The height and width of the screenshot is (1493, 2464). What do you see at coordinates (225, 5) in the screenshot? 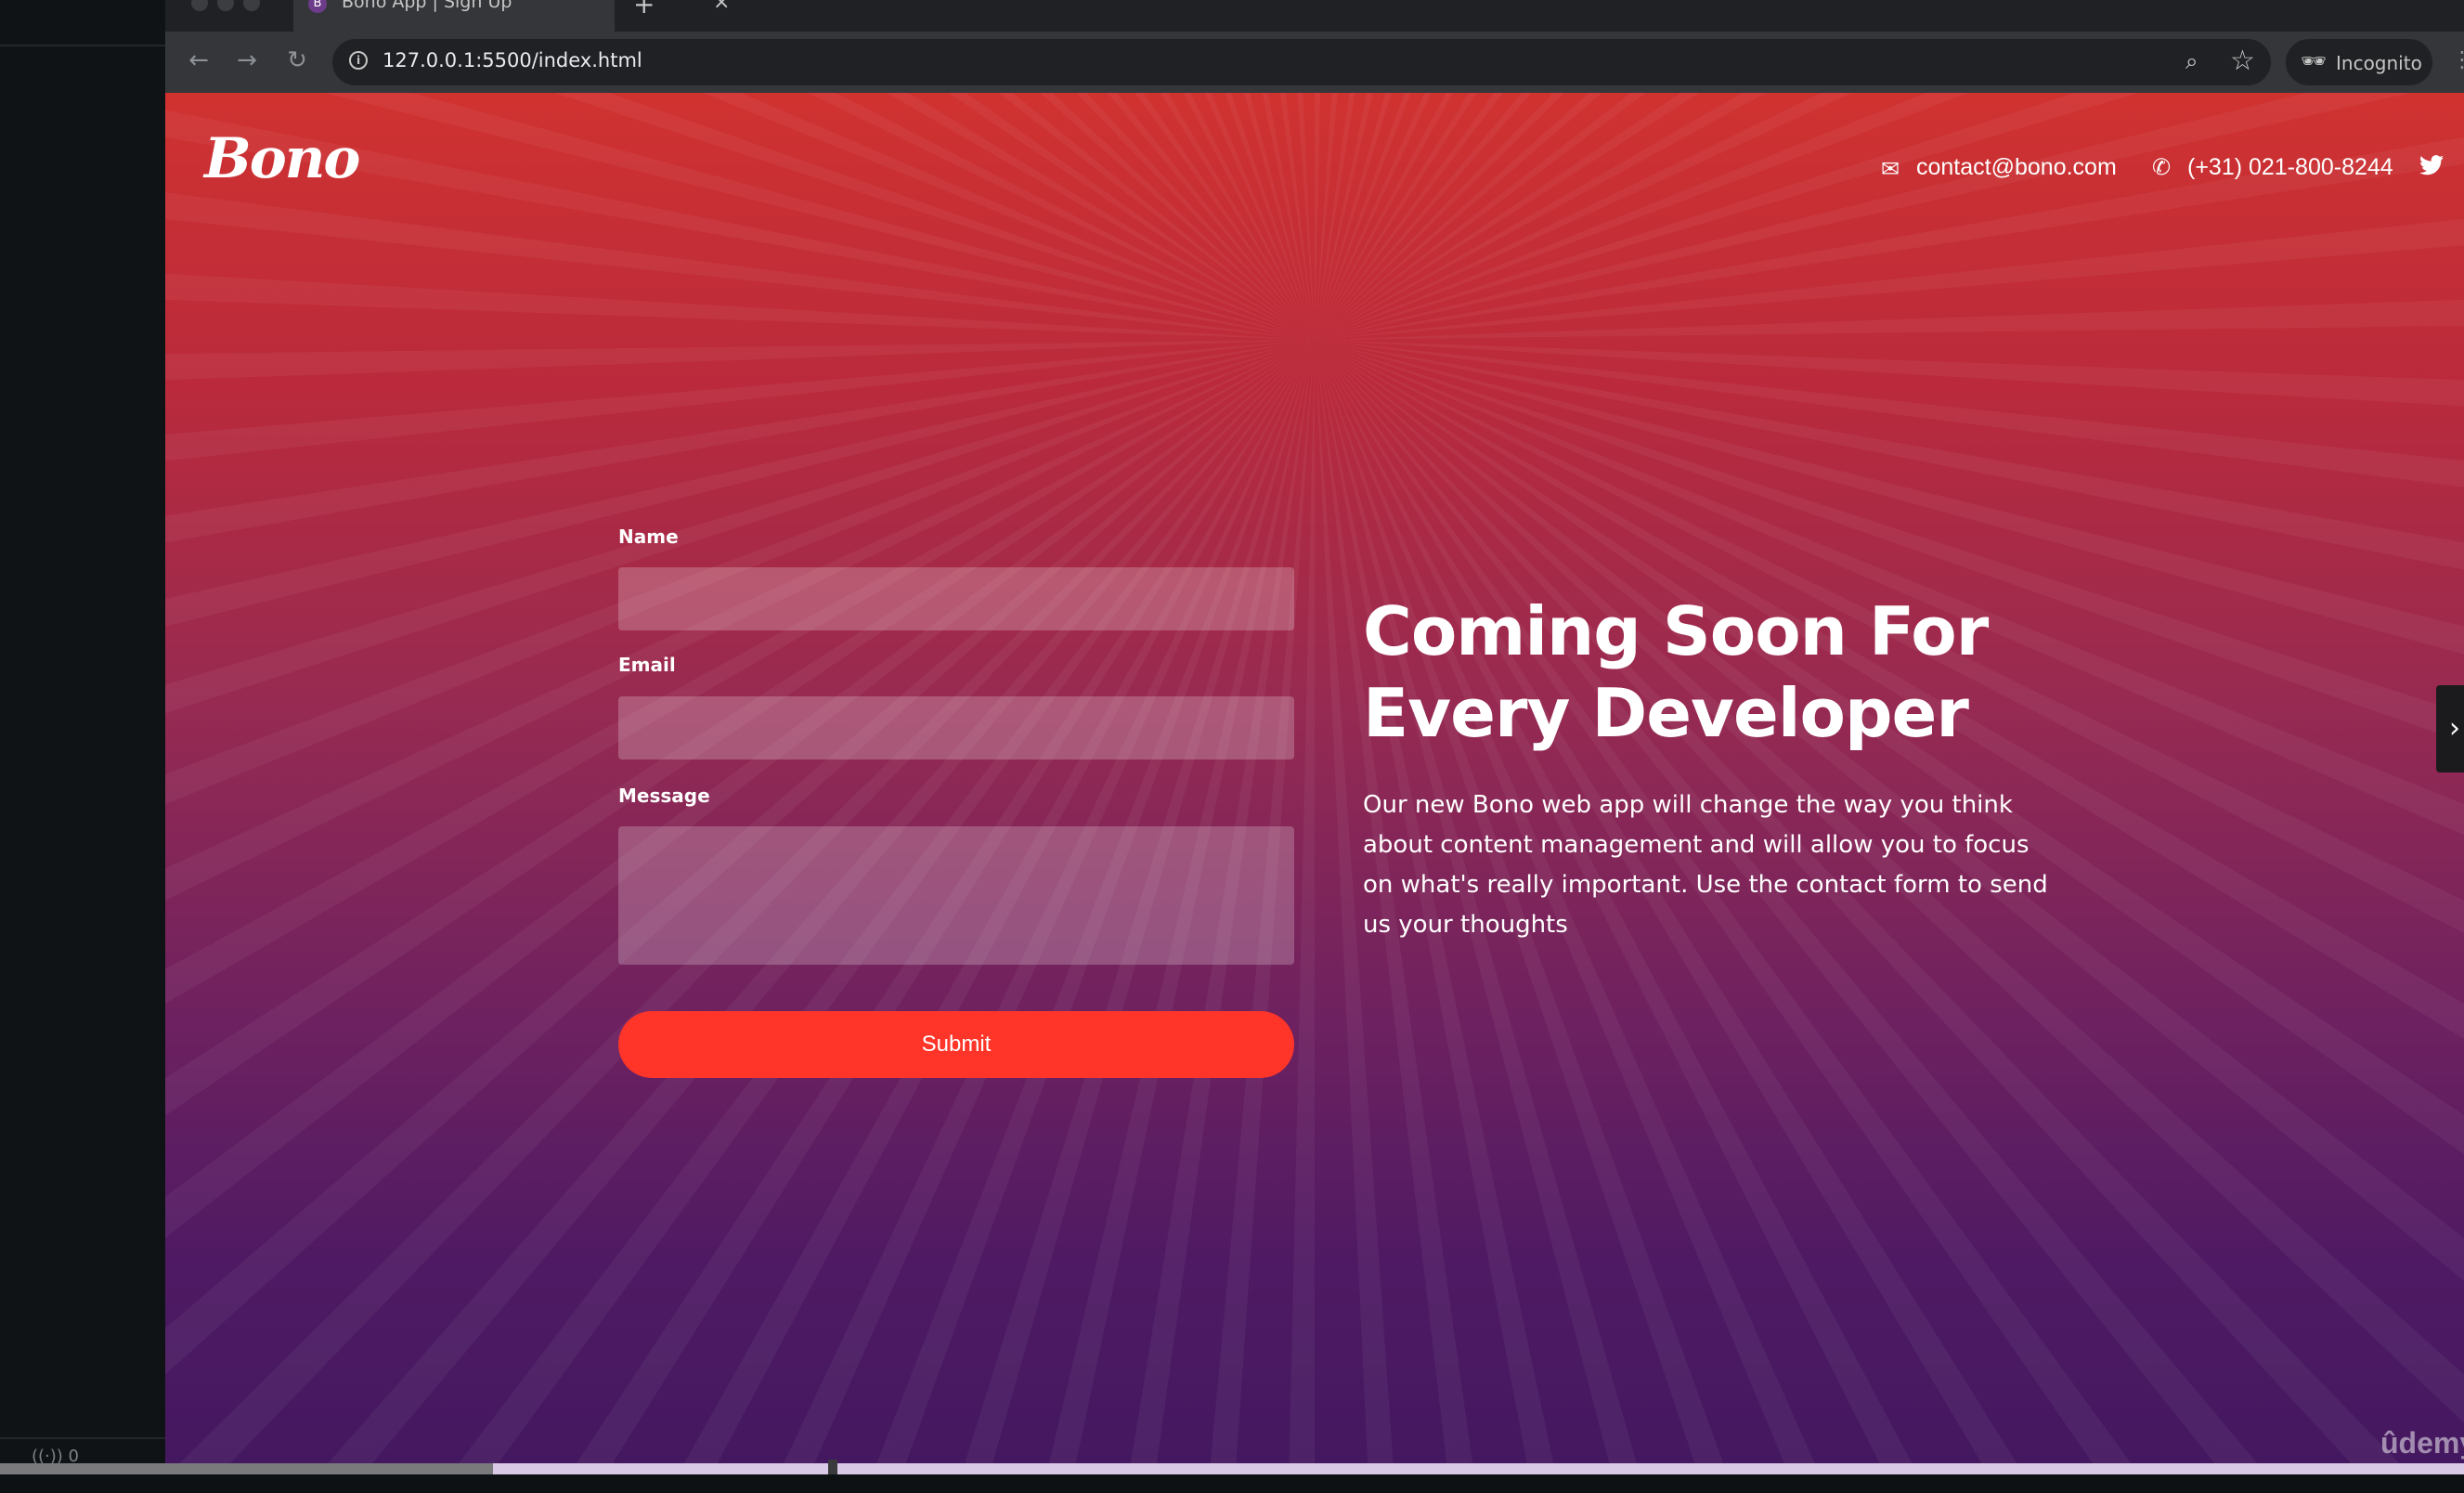
I see `window-minimize-dot` at bounding box center [225, 5].